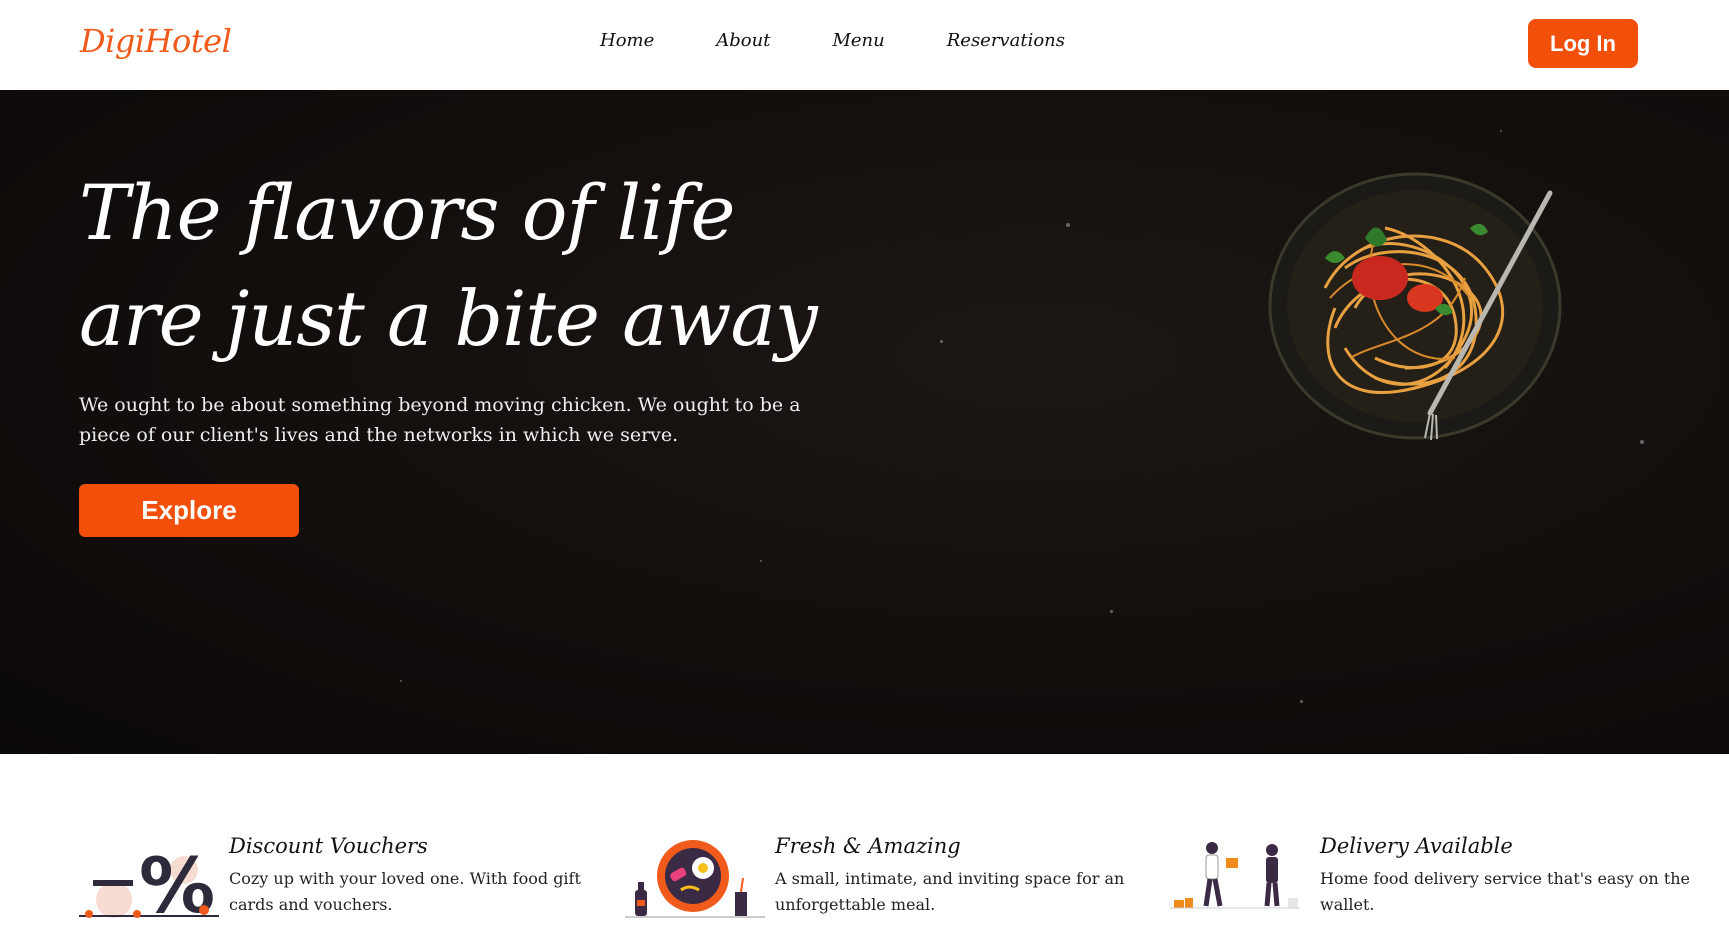 The width and height of the screenshot is (1729, 944). What do you see at coordinates (868, 846) in the screenshot?
I see `feature-title: Fresh & Amazing` at bounding box center [868, 846].